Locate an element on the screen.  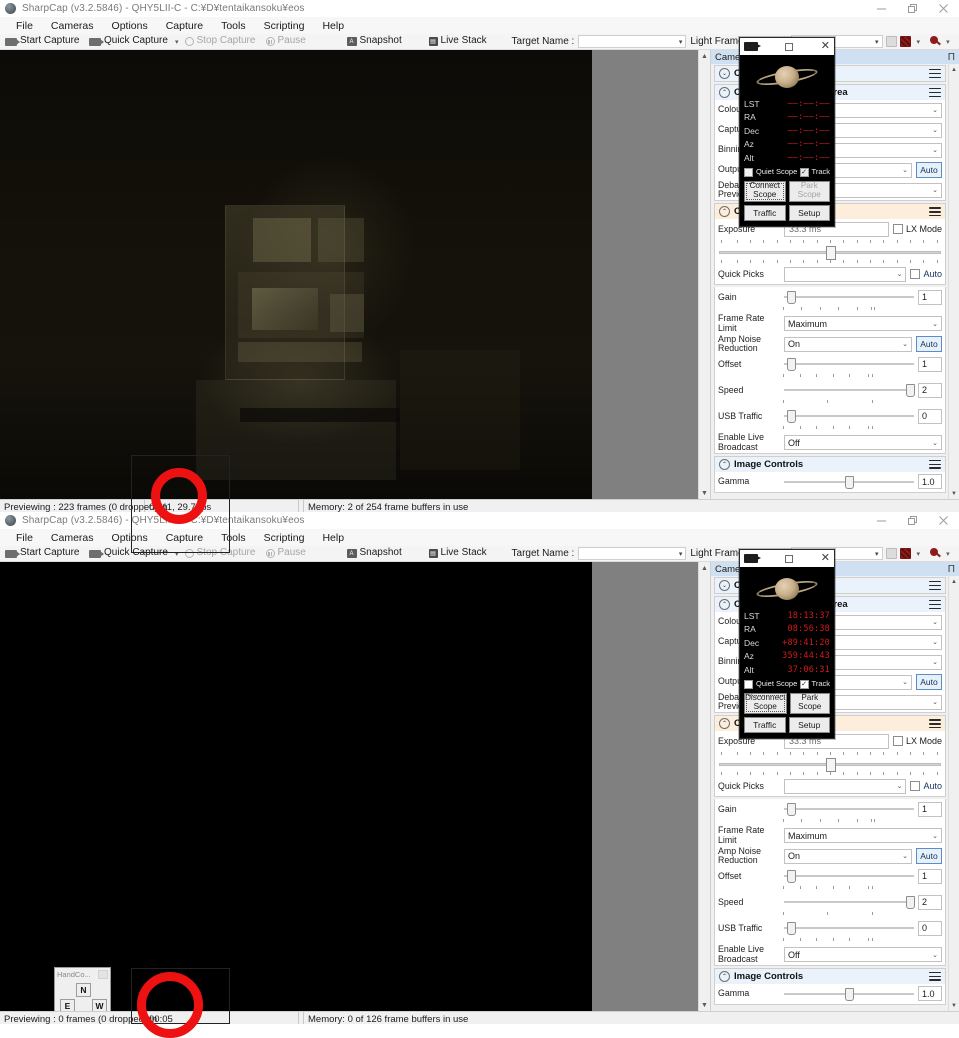
menu-tools: Tools is located at coordinates (233, 538).